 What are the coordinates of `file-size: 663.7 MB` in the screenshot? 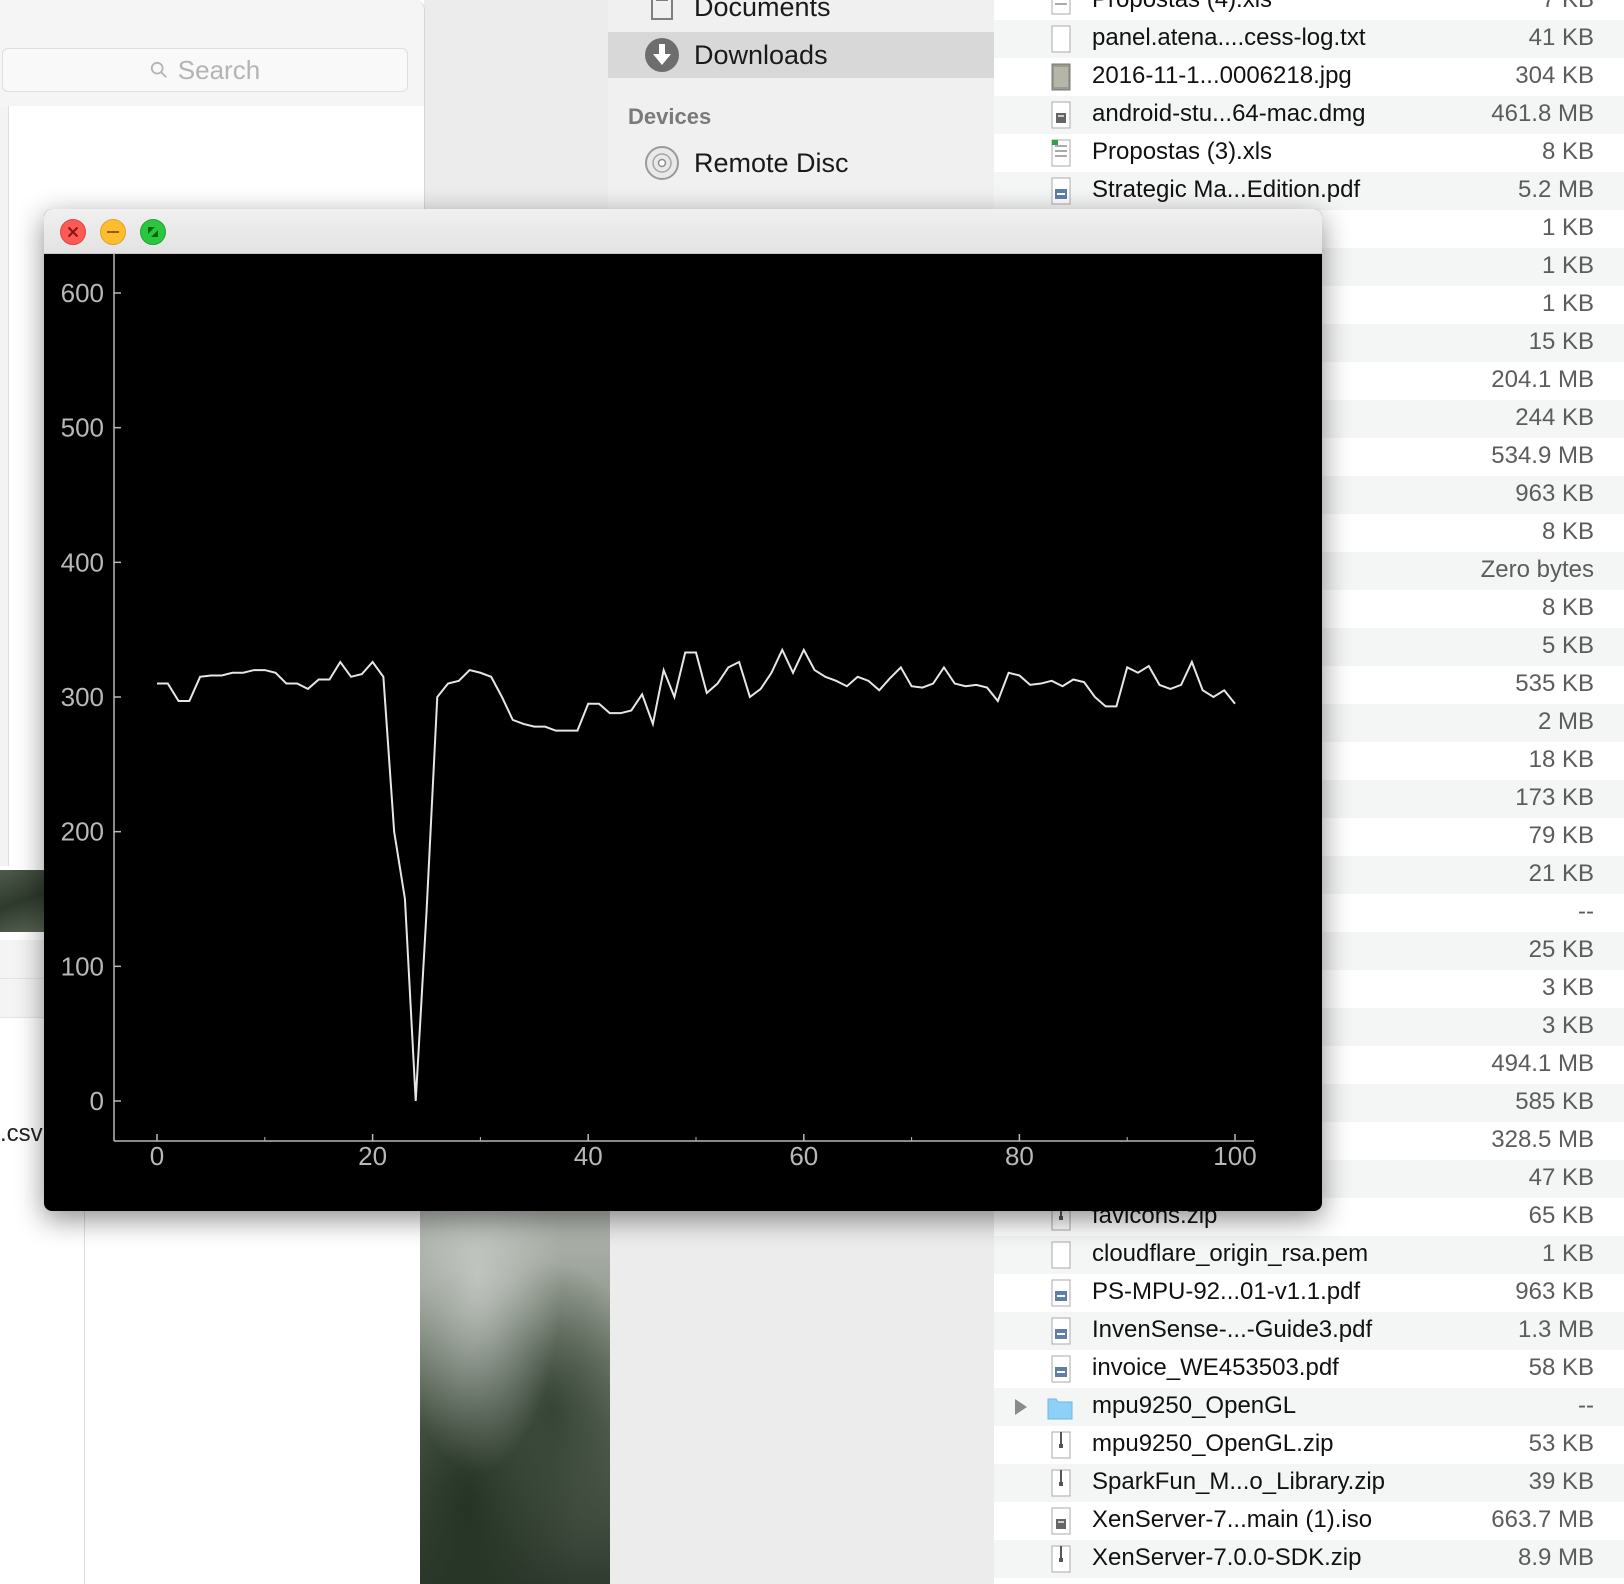 It's located at (1542, 1519).